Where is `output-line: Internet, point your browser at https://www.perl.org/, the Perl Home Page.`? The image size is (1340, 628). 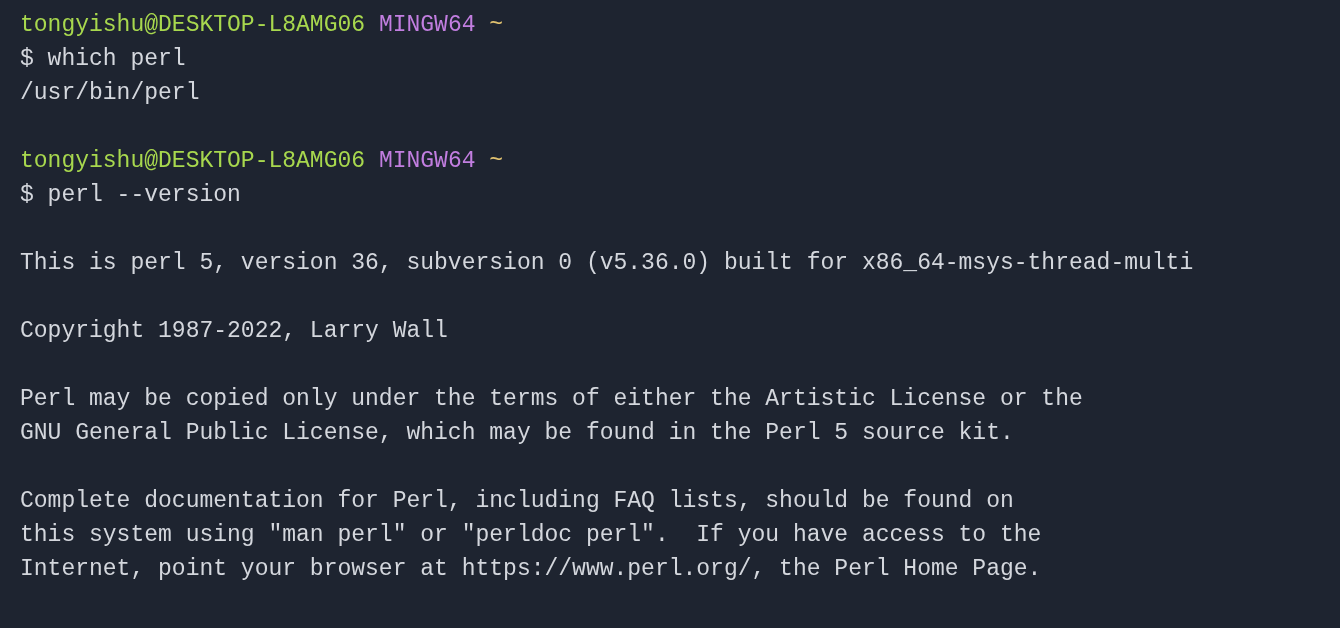 output-line: Internet, point your browser at https://www.perl.org/, the Perl Home Page. is located at coordinates (531, 569).